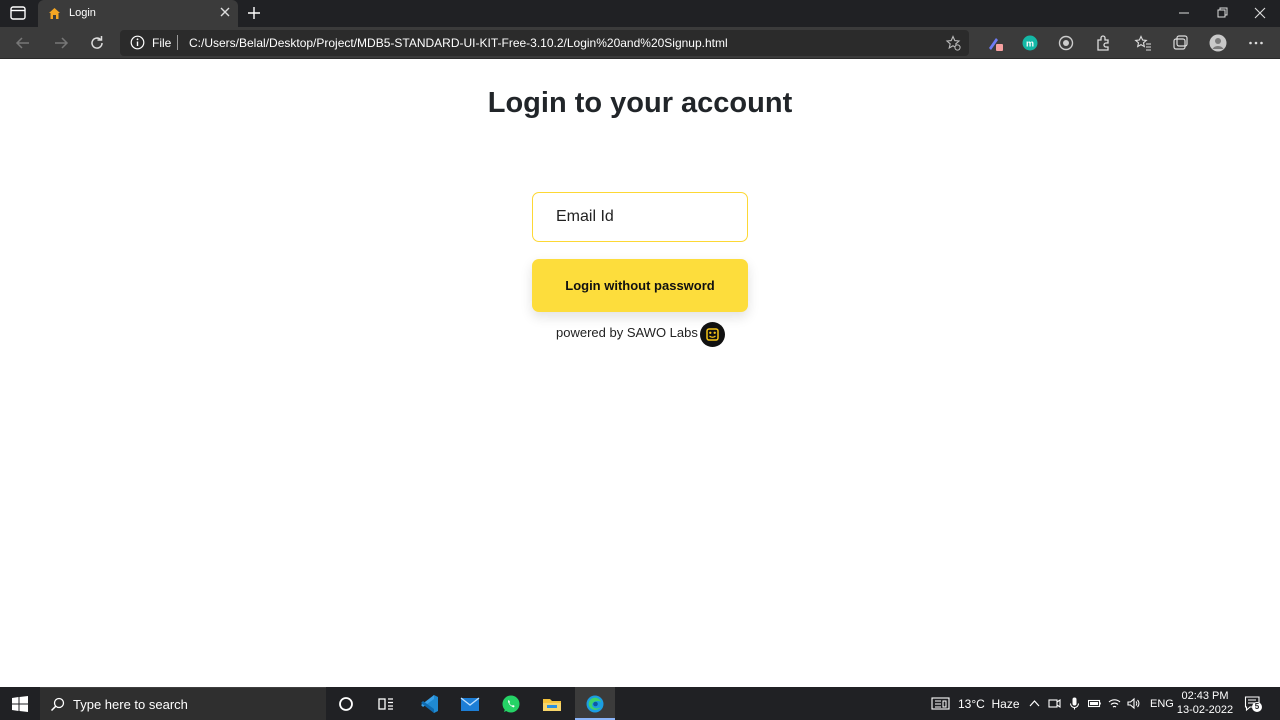 The image size is (1280, 720). I want to click on notifications-count: 5, so click(1257, 707).